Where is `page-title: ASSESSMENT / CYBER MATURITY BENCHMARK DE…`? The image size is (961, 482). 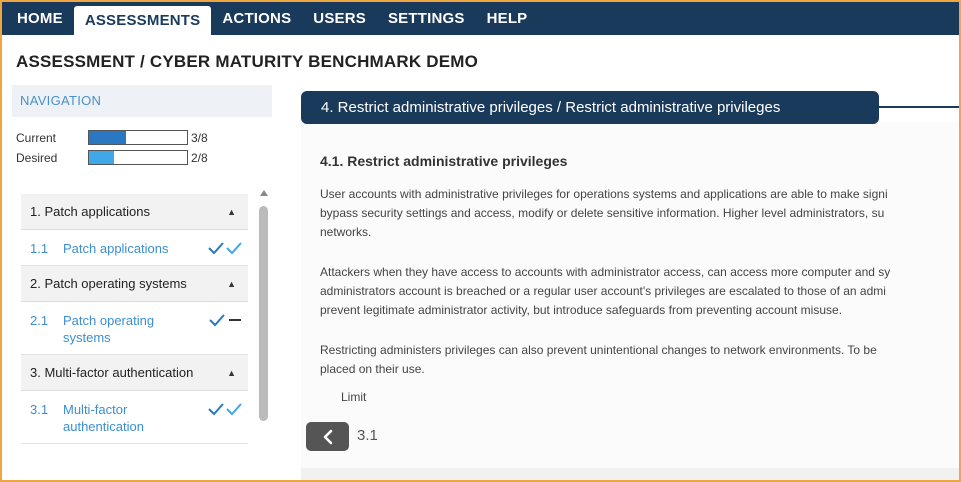 page-title: ASSESSMENT / CYBER MATURITY BENCHMARK DE… is located at coordinates (247, 61).